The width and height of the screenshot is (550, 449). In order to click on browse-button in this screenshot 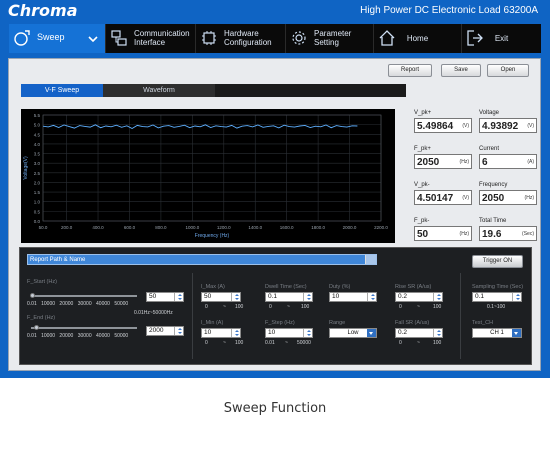, I will do `click(370, 259)`.